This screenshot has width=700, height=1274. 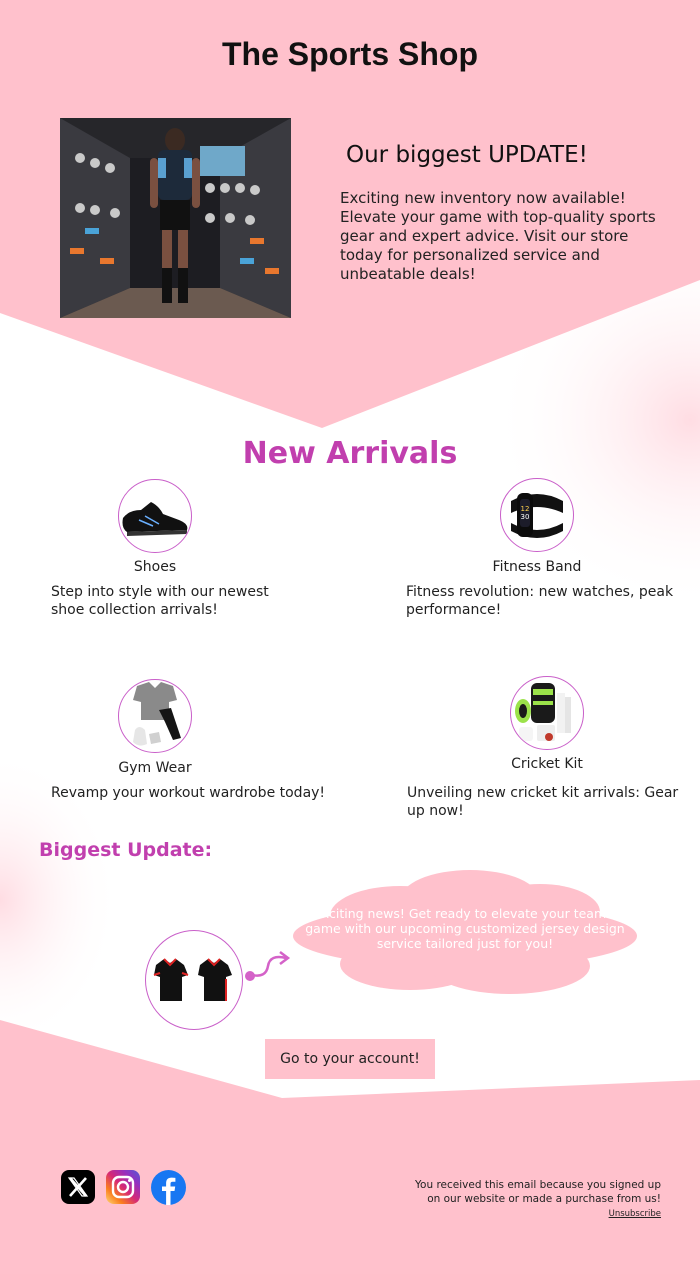 What do you see at coordinates (467, 155) in the screenshot?
I see `hero-heading: Our biggest UPDATE!` at bounding box center [467, 155].